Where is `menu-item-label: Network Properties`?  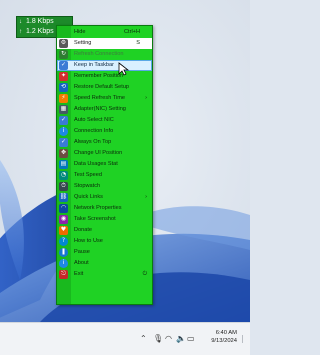
menu-item-label: Network Properties is located at coordinates (98, 208).